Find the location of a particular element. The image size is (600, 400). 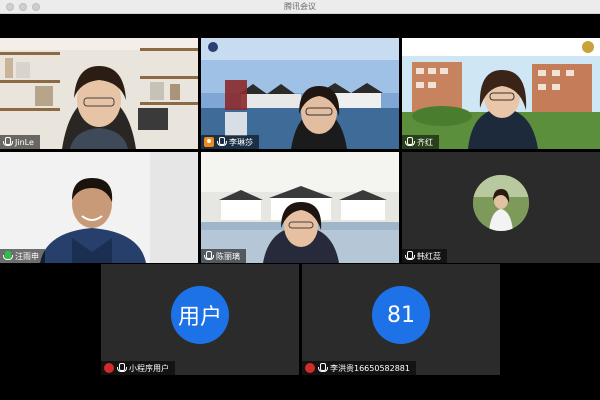

window-controls is located at coordinates (23, 7).